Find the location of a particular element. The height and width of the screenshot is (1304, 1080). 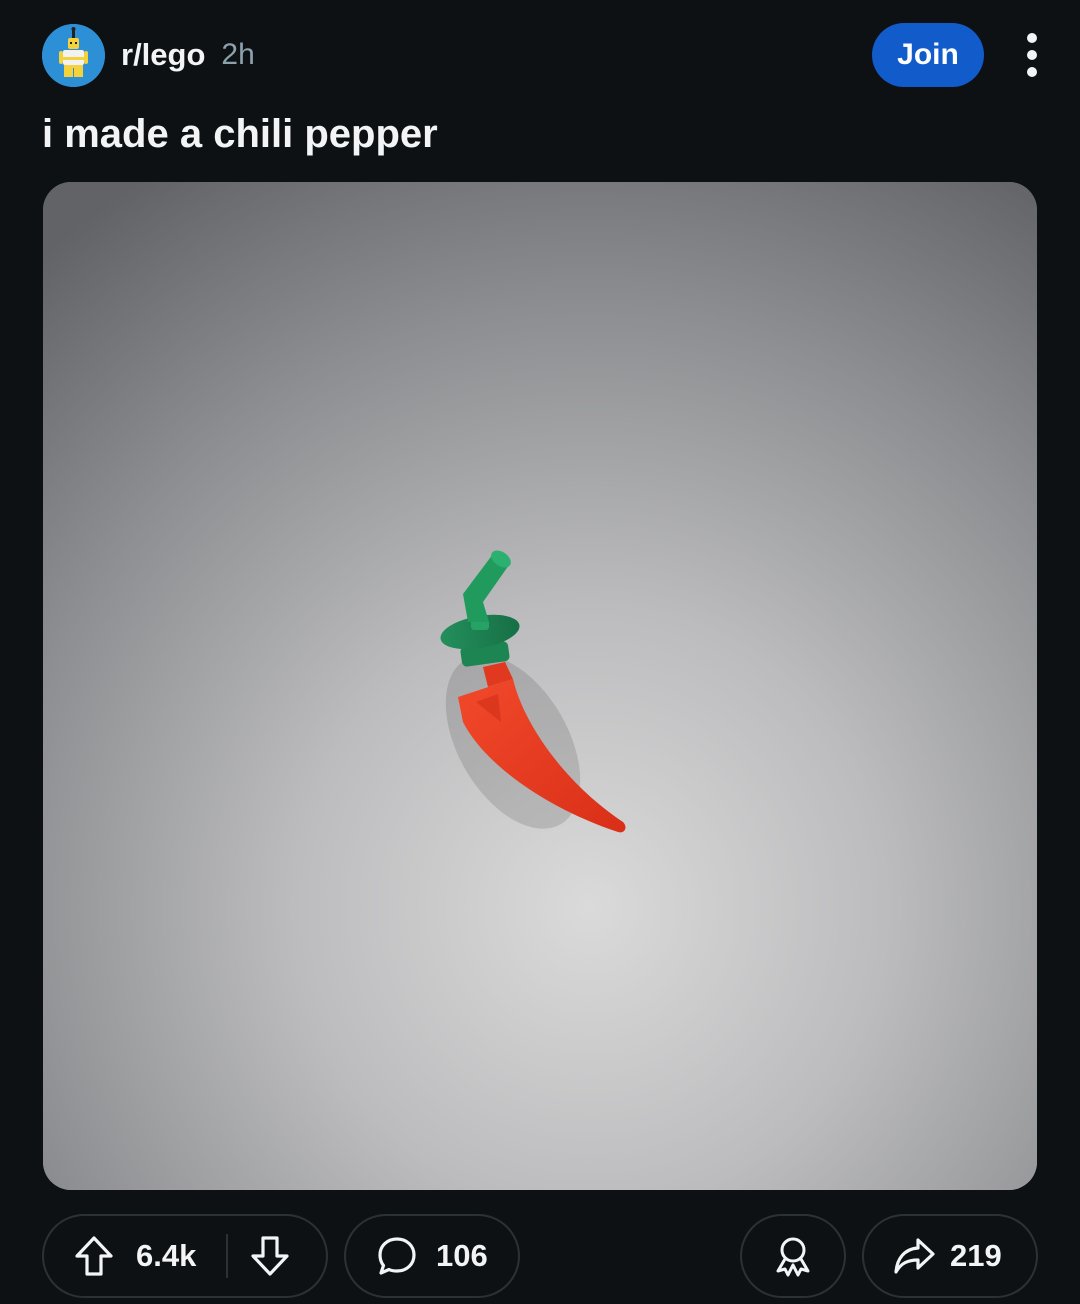

share-count: 219 is located at coordinates (976, 1255).